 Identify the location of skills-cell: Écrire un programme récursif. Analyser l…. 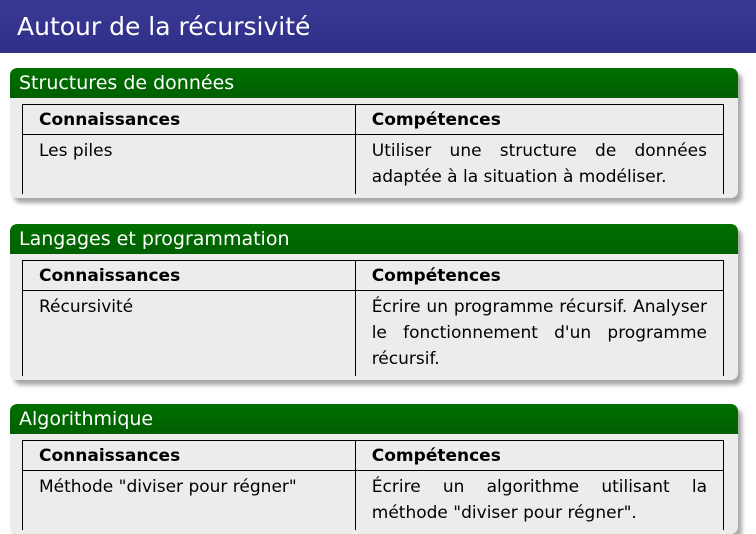
(540, 333).